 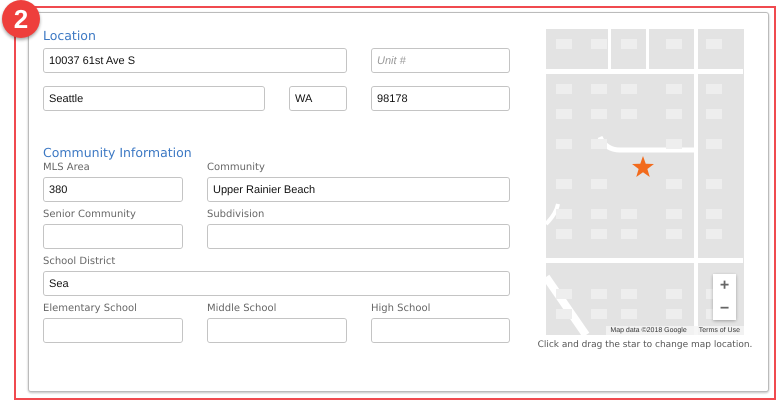 I want to click on text-field: Seattle, so click(x=154, y=98).